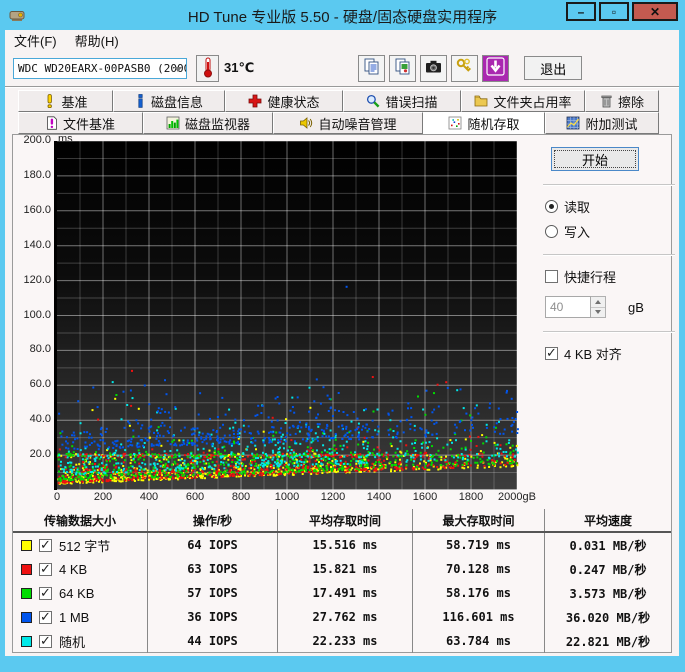 This screenshot has width=685, height=672. I want to click on tab-label: 健康状态, so click(293, 102).